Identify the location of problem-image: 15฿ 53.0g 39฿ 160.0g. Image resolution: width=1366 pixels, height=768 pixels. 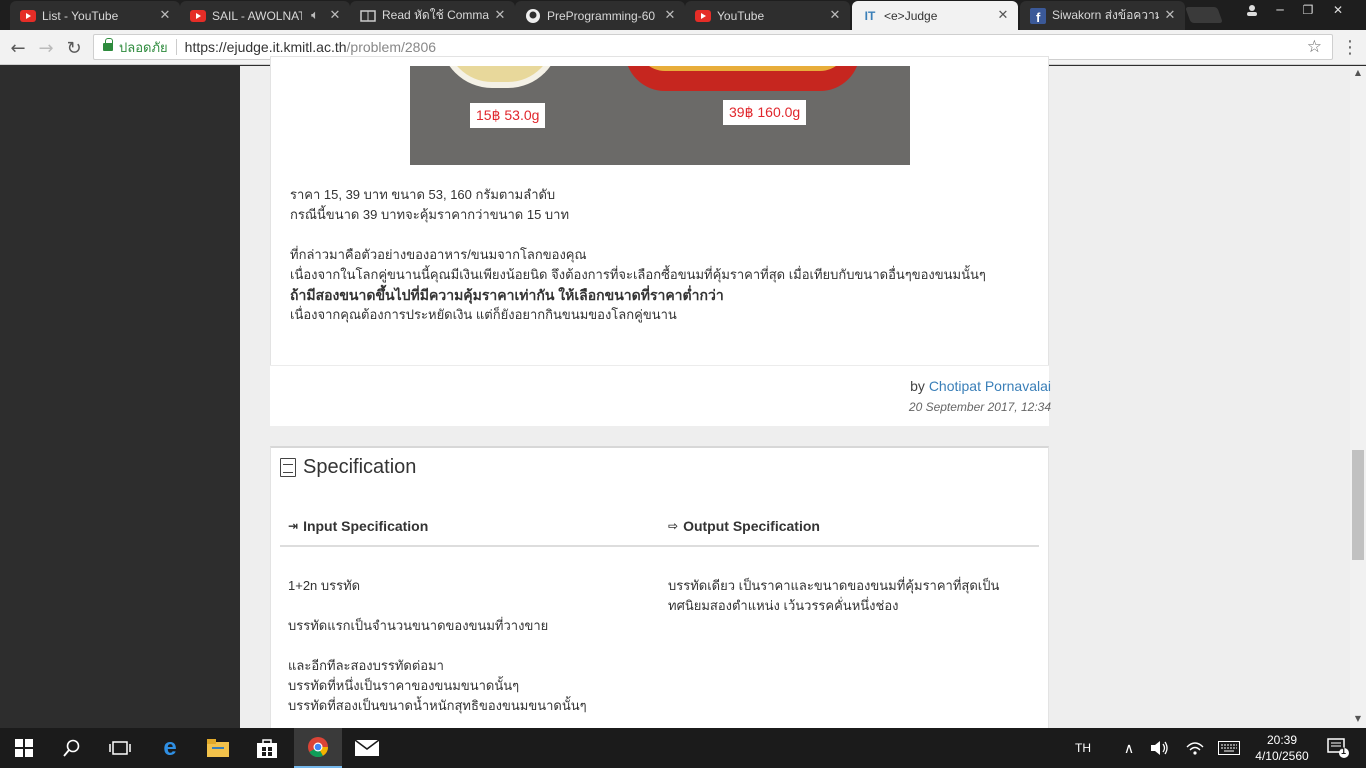
(660, 115).